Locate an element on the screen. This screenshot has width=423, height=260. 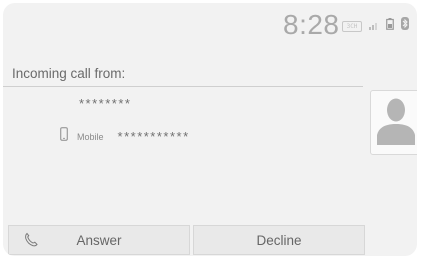
battery-icon is located at coordinates (390, 26).